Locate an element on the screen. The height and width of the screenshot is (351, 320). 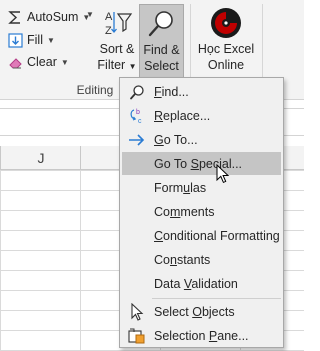
pointer-icon is located at coordinates (137, 312).